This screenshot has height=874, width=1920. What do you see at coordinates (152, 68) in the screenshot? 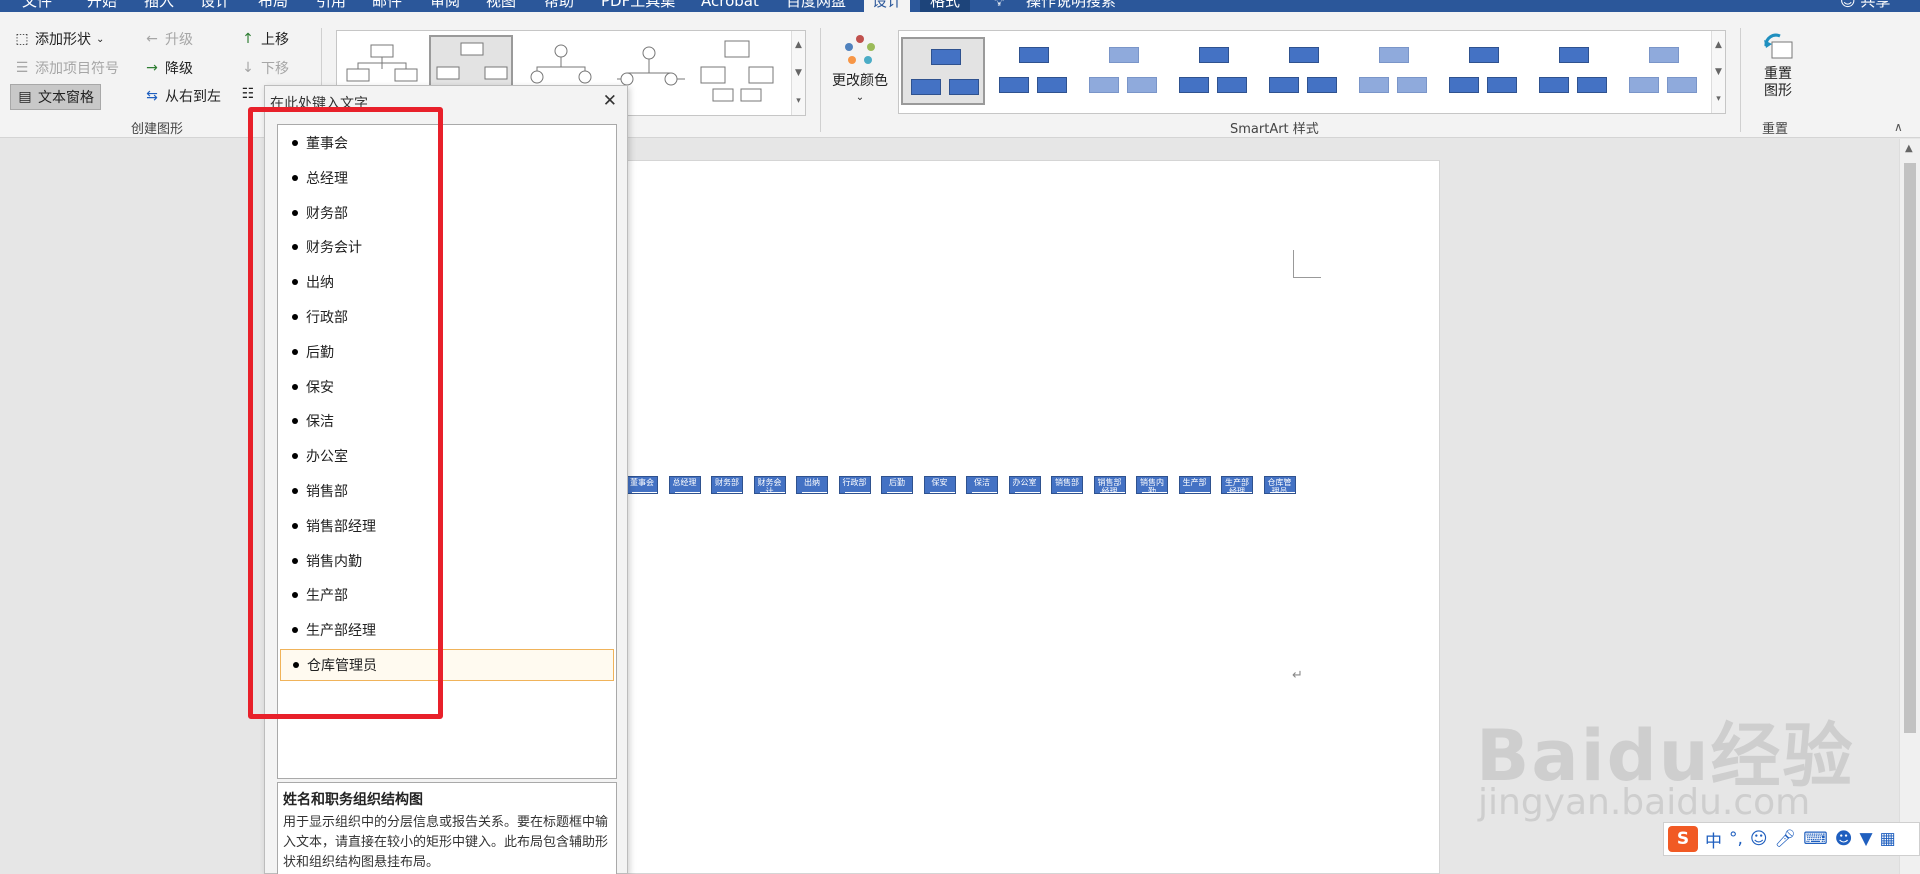
I see `arrow-right-icon: →` at bounding box center [152, 68].